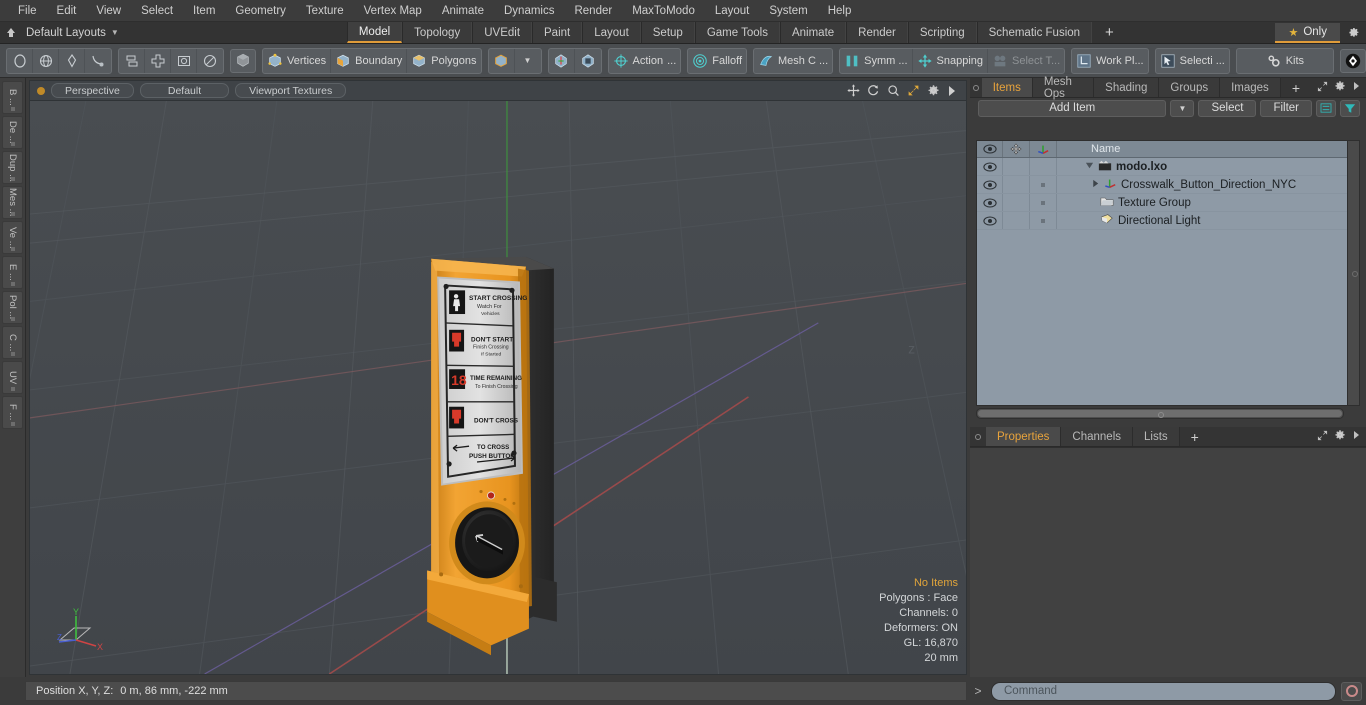  Describe the element at coordinates (1089, 167) in the screenshot. I see `expander-down-icon` at that location.